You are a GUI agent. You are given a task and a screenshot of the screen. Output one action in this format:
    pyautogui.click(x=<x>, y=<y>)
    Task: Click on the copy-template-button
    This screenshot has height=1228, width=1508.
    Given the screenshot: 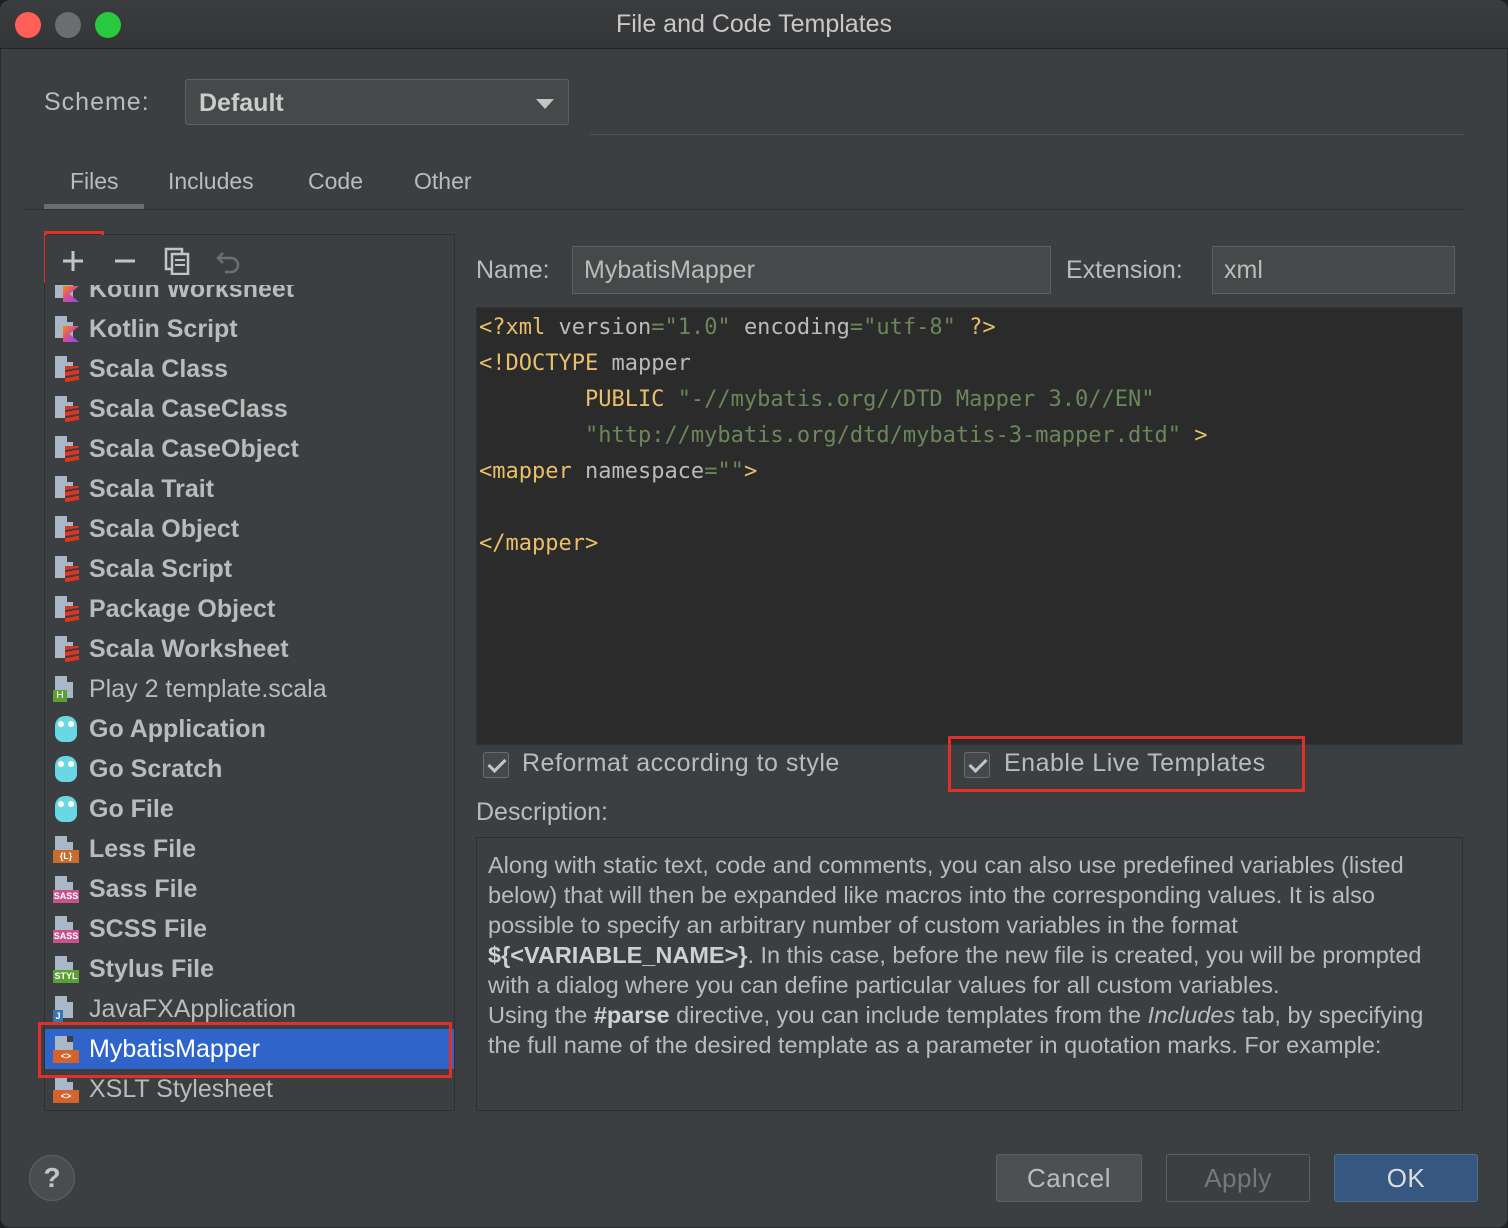 What is the action you would take?
    pyautogui.click(x=177, y=261)
    